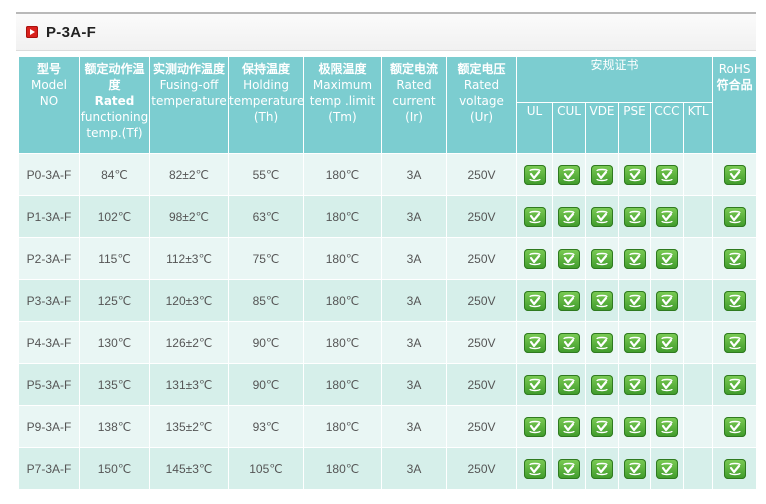  Describe the element at coordinates (49, 300) in the screenshot. I see `model-cell: P3-3A-F` at that location.